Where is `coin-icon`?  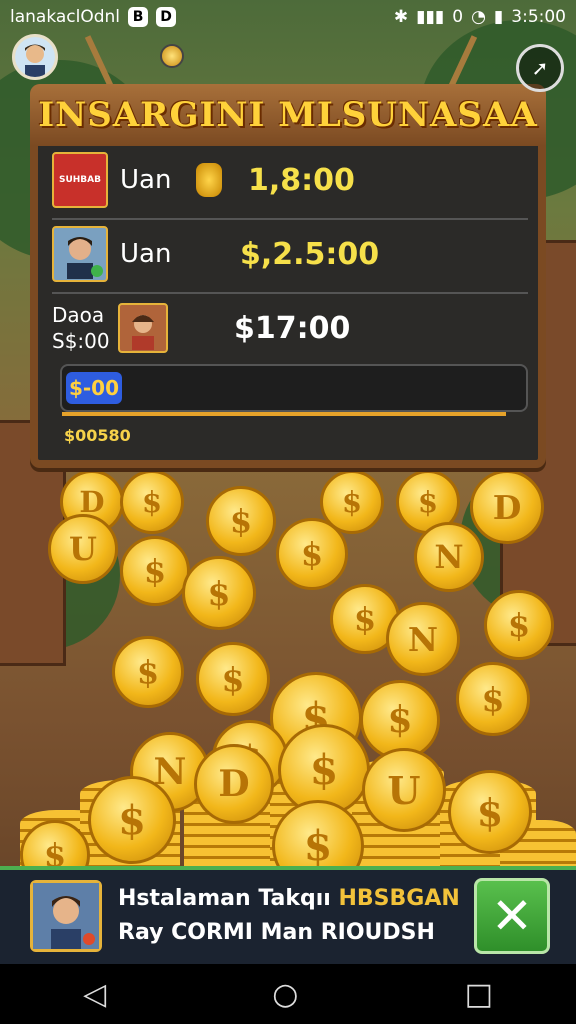 coin-icon is located at coordinates (172, 56).